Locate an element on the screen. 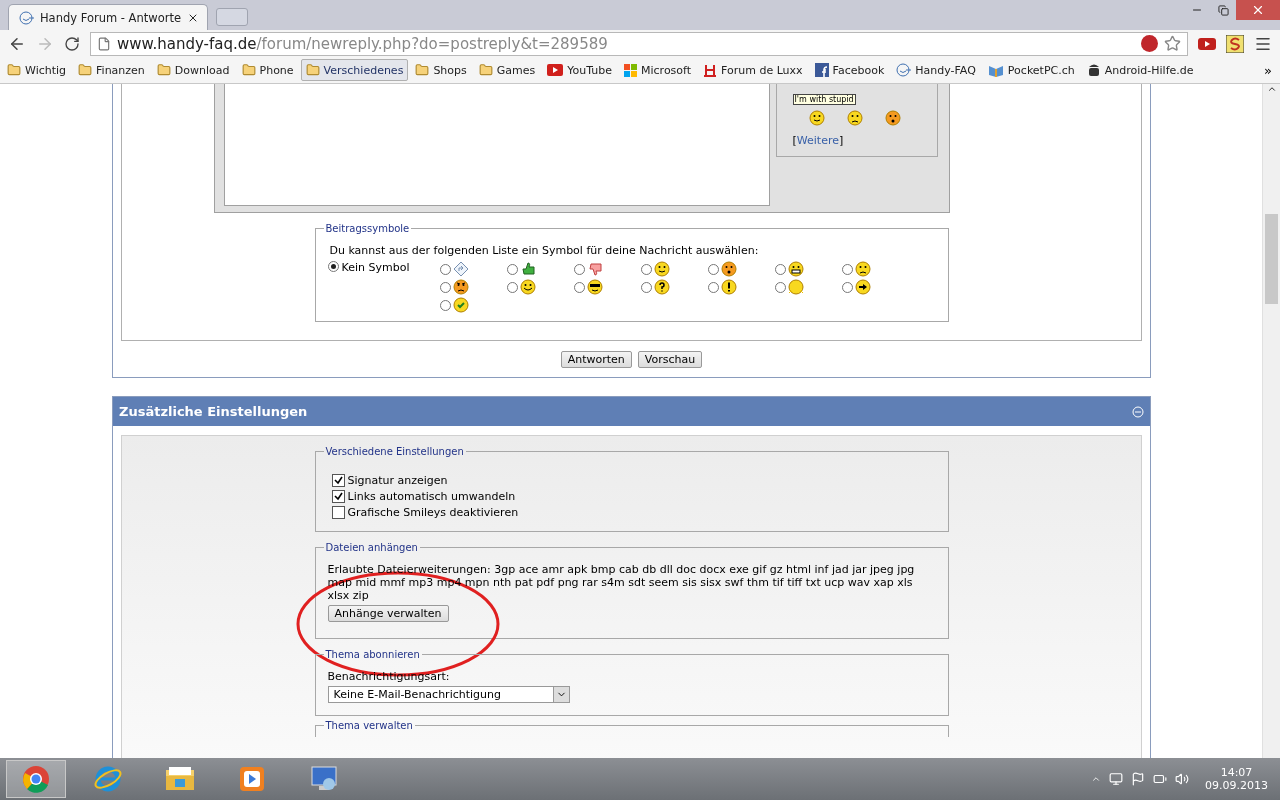  thumbs-down-icon is located at coordinates (594, 269).